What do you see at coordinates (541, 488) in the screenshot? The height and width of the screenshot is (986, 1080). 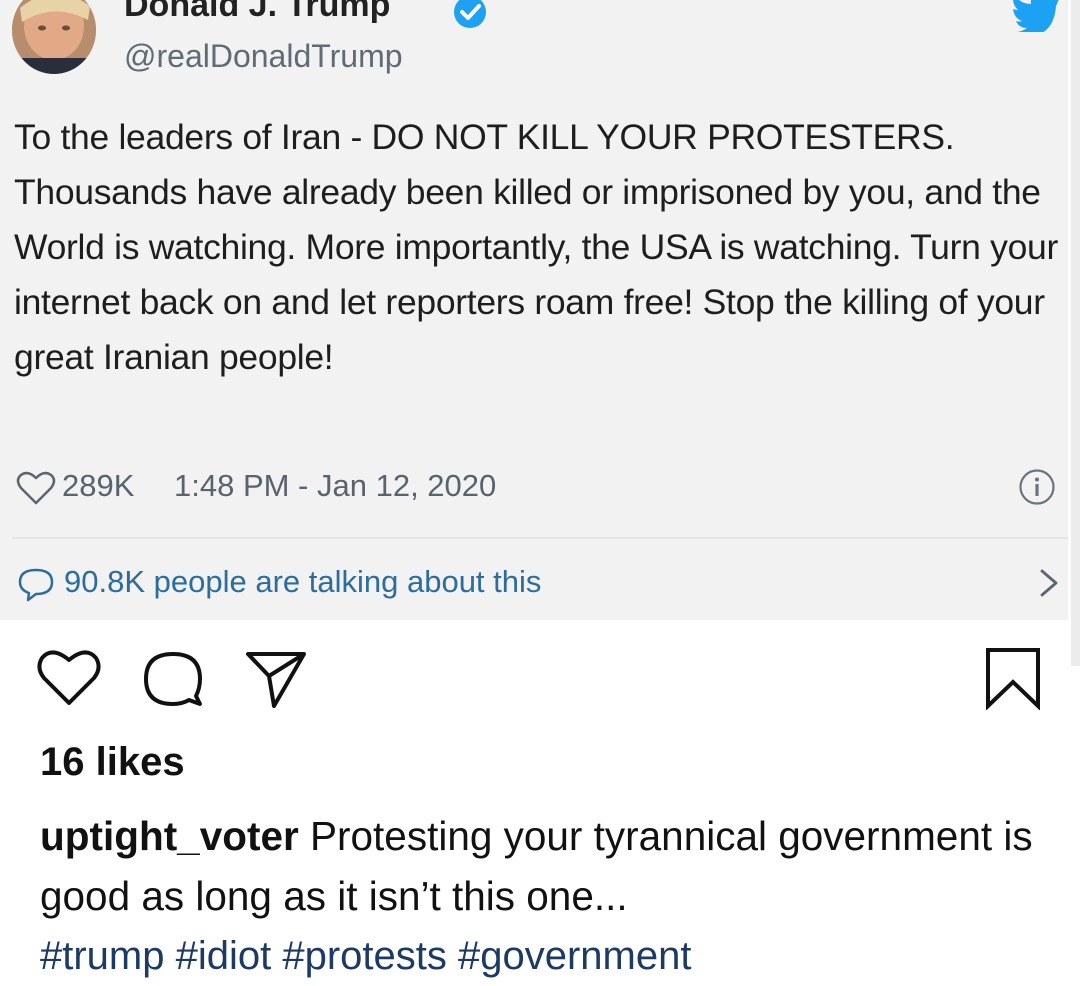 I see `tweet-meta-row: 289K 1:48 PM - Jan 12, 2020` at bounding box center [541, 488].